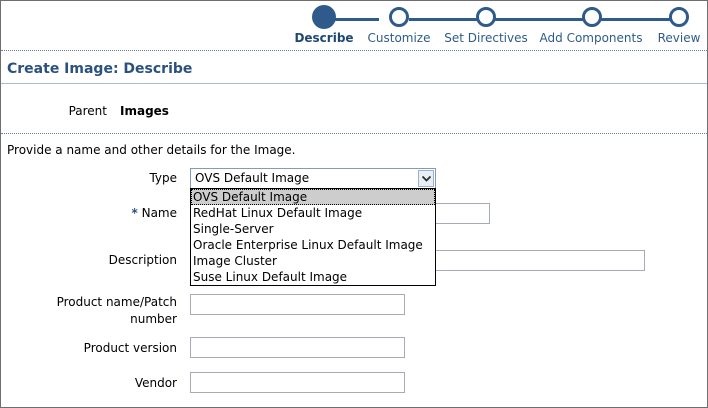 The height and width of the screenshot is (408, 708). I want to click on page-title: Create Image: Describe, so click(100, 69).